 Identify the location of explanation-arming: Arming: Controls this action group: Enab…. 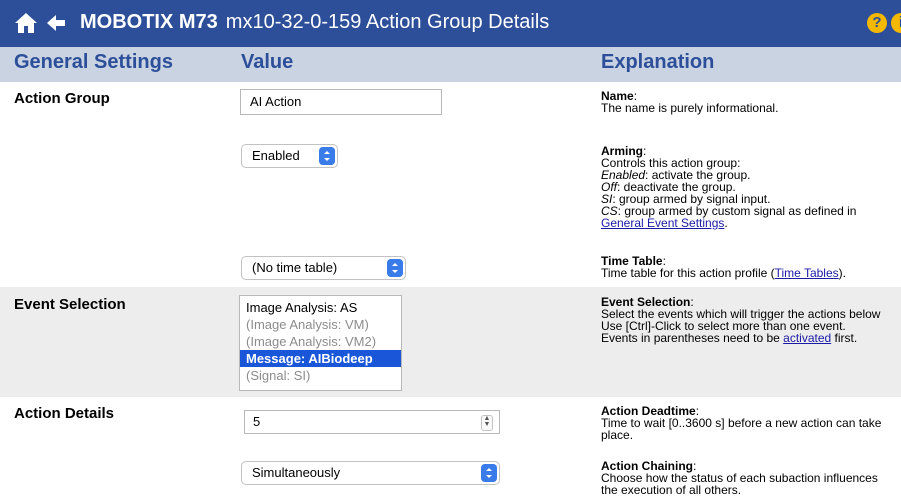
(729, 187).